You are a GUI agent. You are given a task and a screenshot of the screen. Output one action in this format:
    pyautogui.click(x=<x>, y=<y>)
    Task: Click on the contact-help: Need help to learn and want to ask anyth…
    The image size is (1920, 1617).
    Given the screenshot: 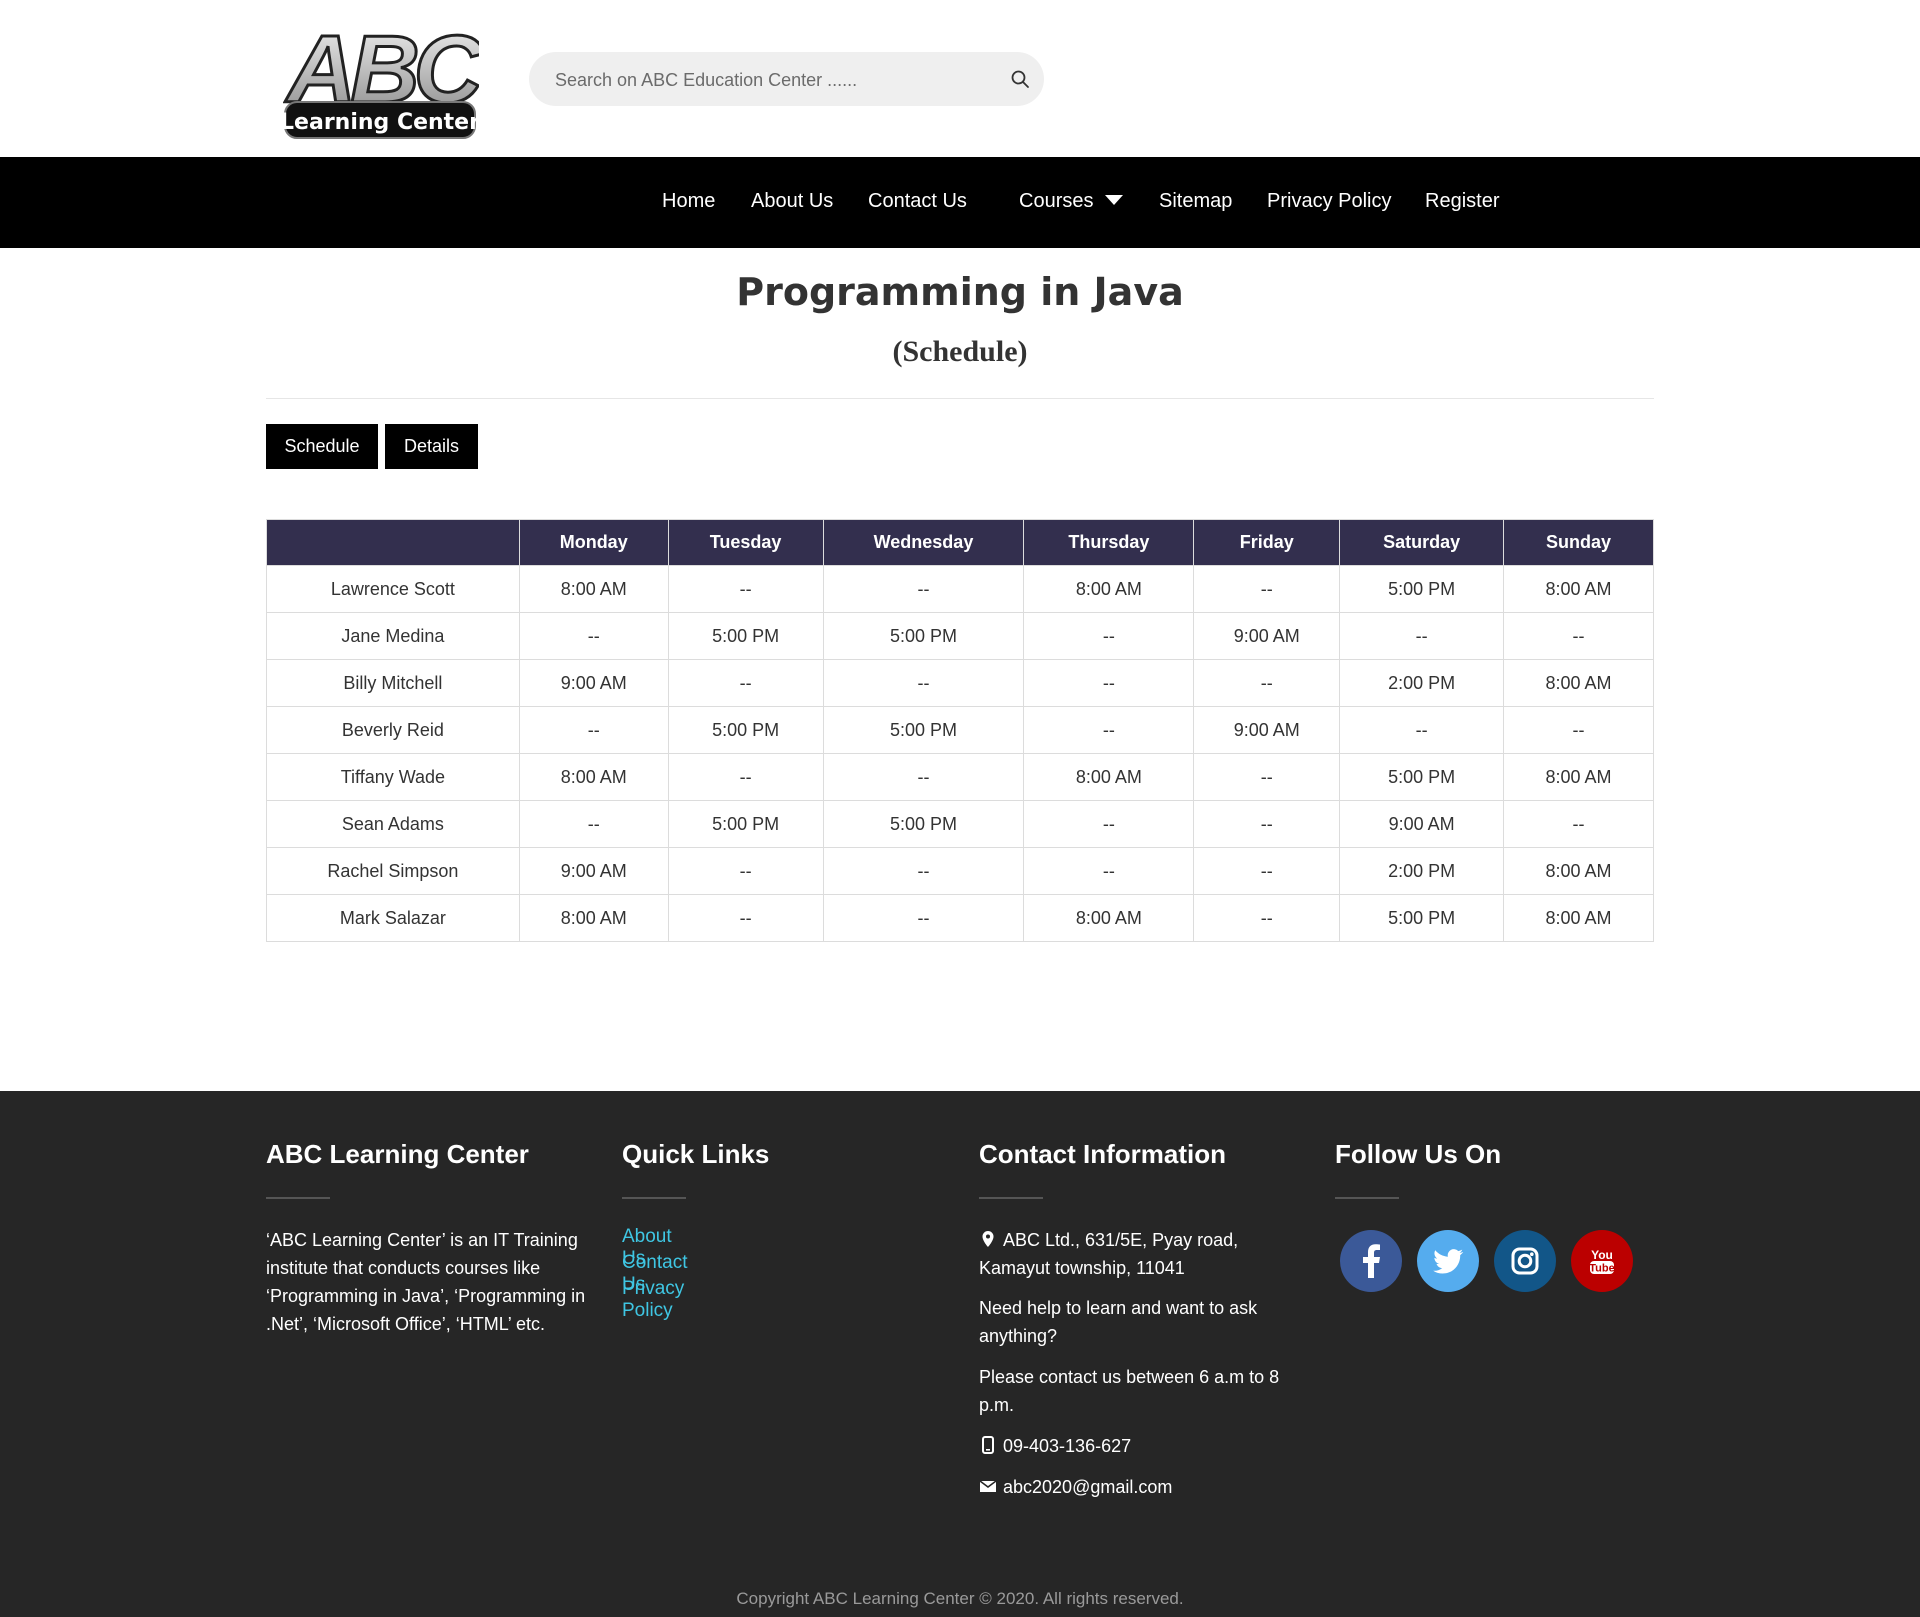 What is the action you would take?
    pyautogui.click(x=1118, y=1322)
    